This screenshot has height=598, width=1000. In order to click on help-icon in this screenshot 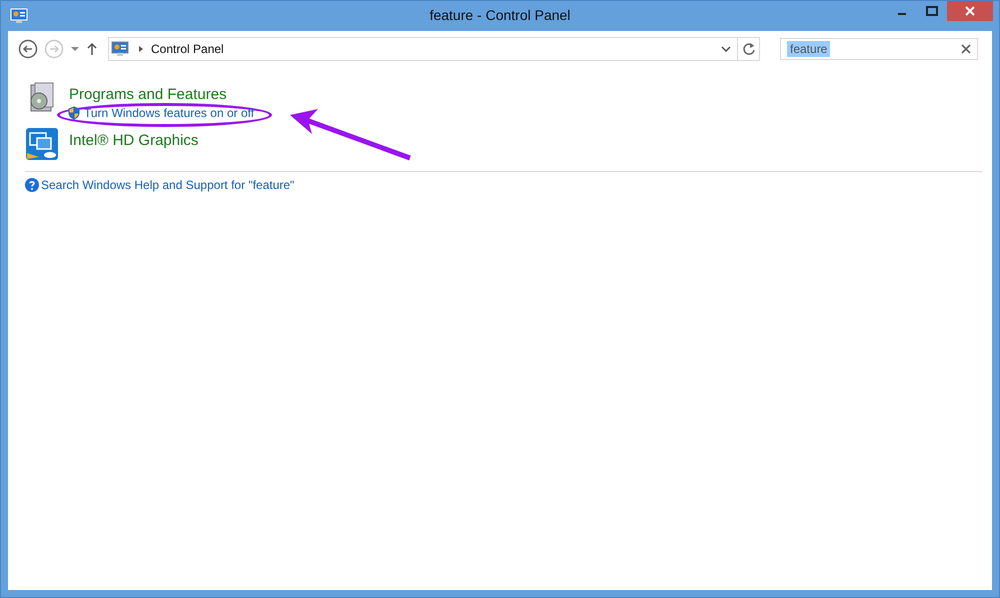, I will do `click(32, 185)`.